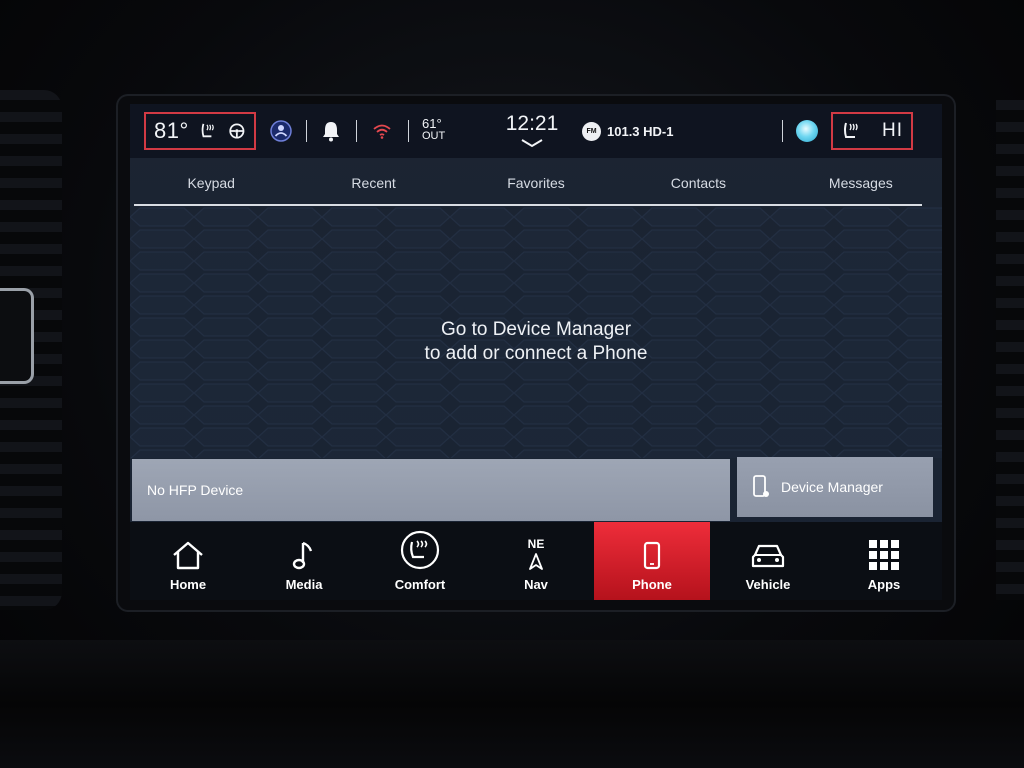 The image size is (1024, 768). What do you see at coordinates (532, 143) in the screenshot?
I see `chevron-down-icon` at bounding box center [532, 143].